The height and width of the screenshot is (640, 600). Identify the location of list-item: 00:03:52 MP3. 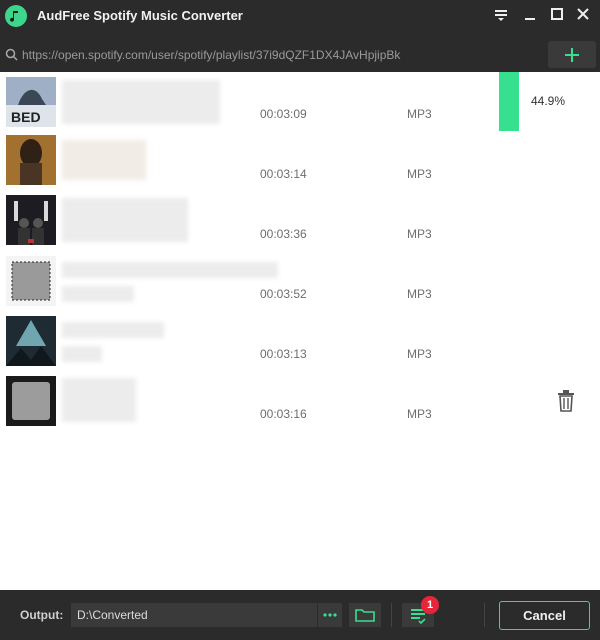
(300, 282).